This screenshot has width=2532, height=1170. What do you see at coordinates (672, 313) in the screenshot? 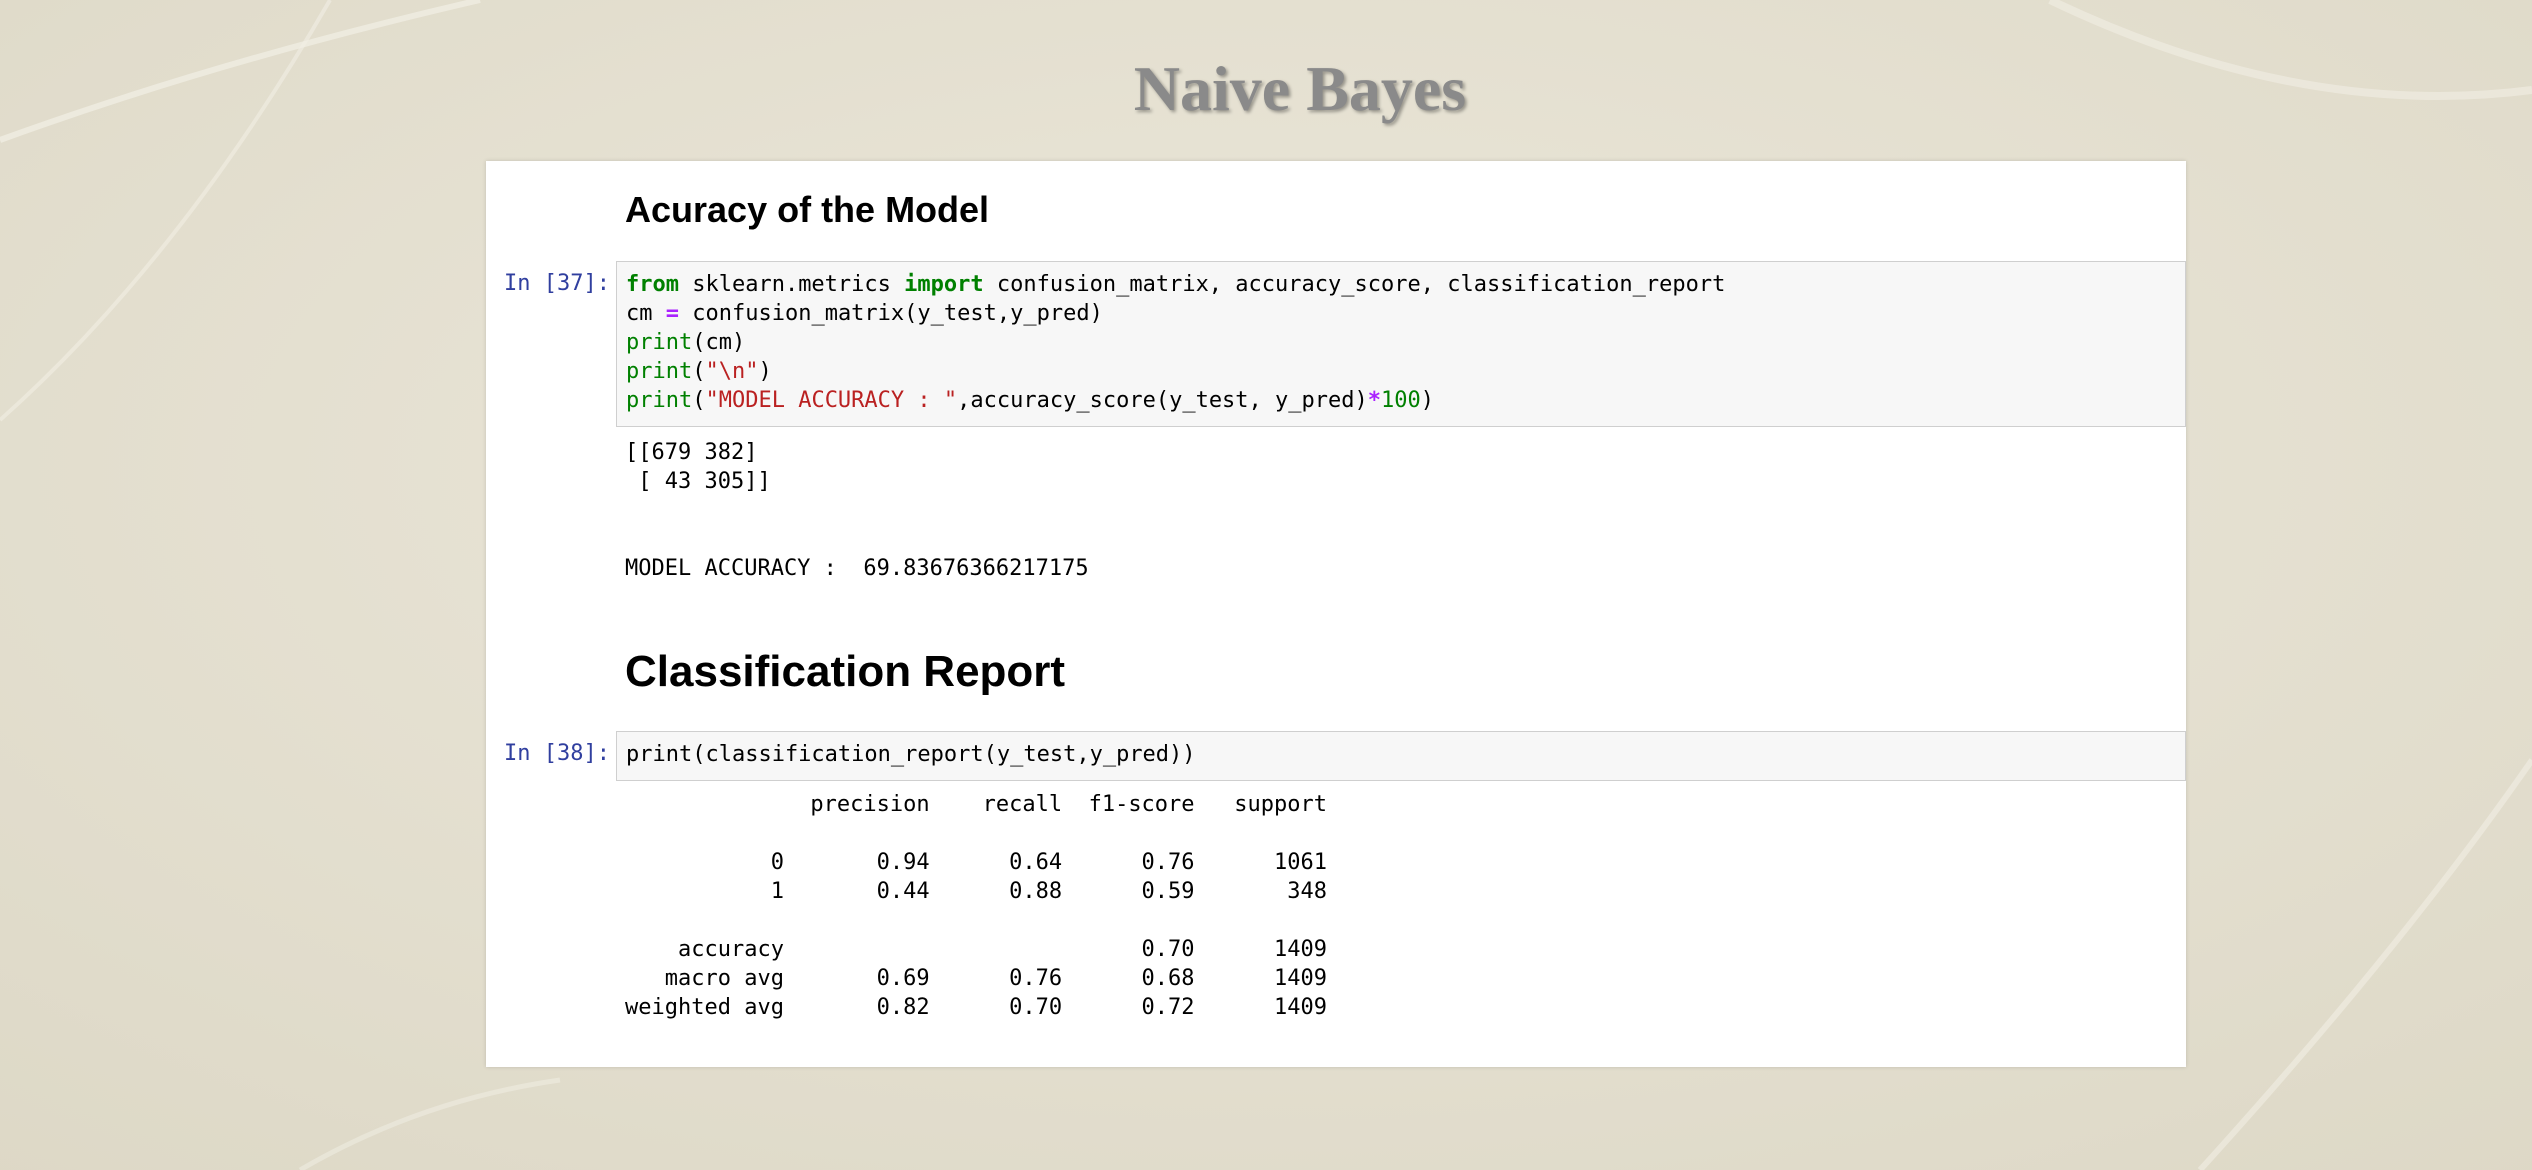
I see `code-operator: =` at bounding box center [672, 313].